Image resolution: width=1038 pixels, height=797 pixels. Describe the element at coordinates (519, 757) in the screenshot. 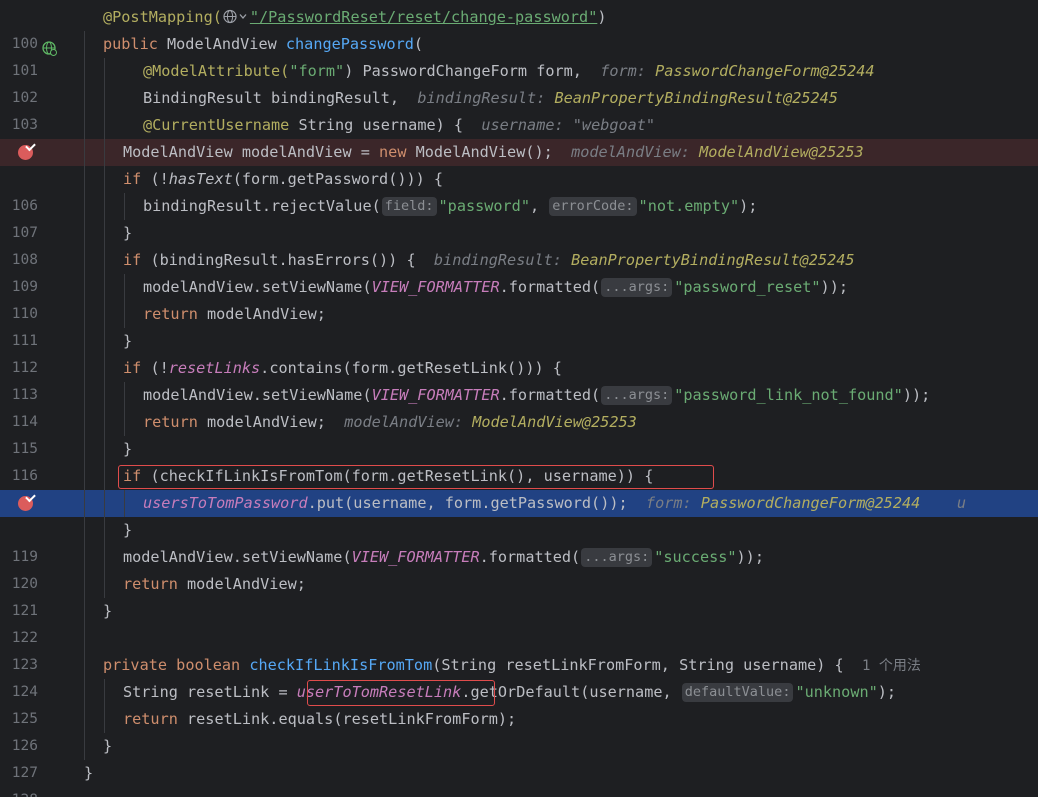

I see `code-line-127: 127 }` at that location.